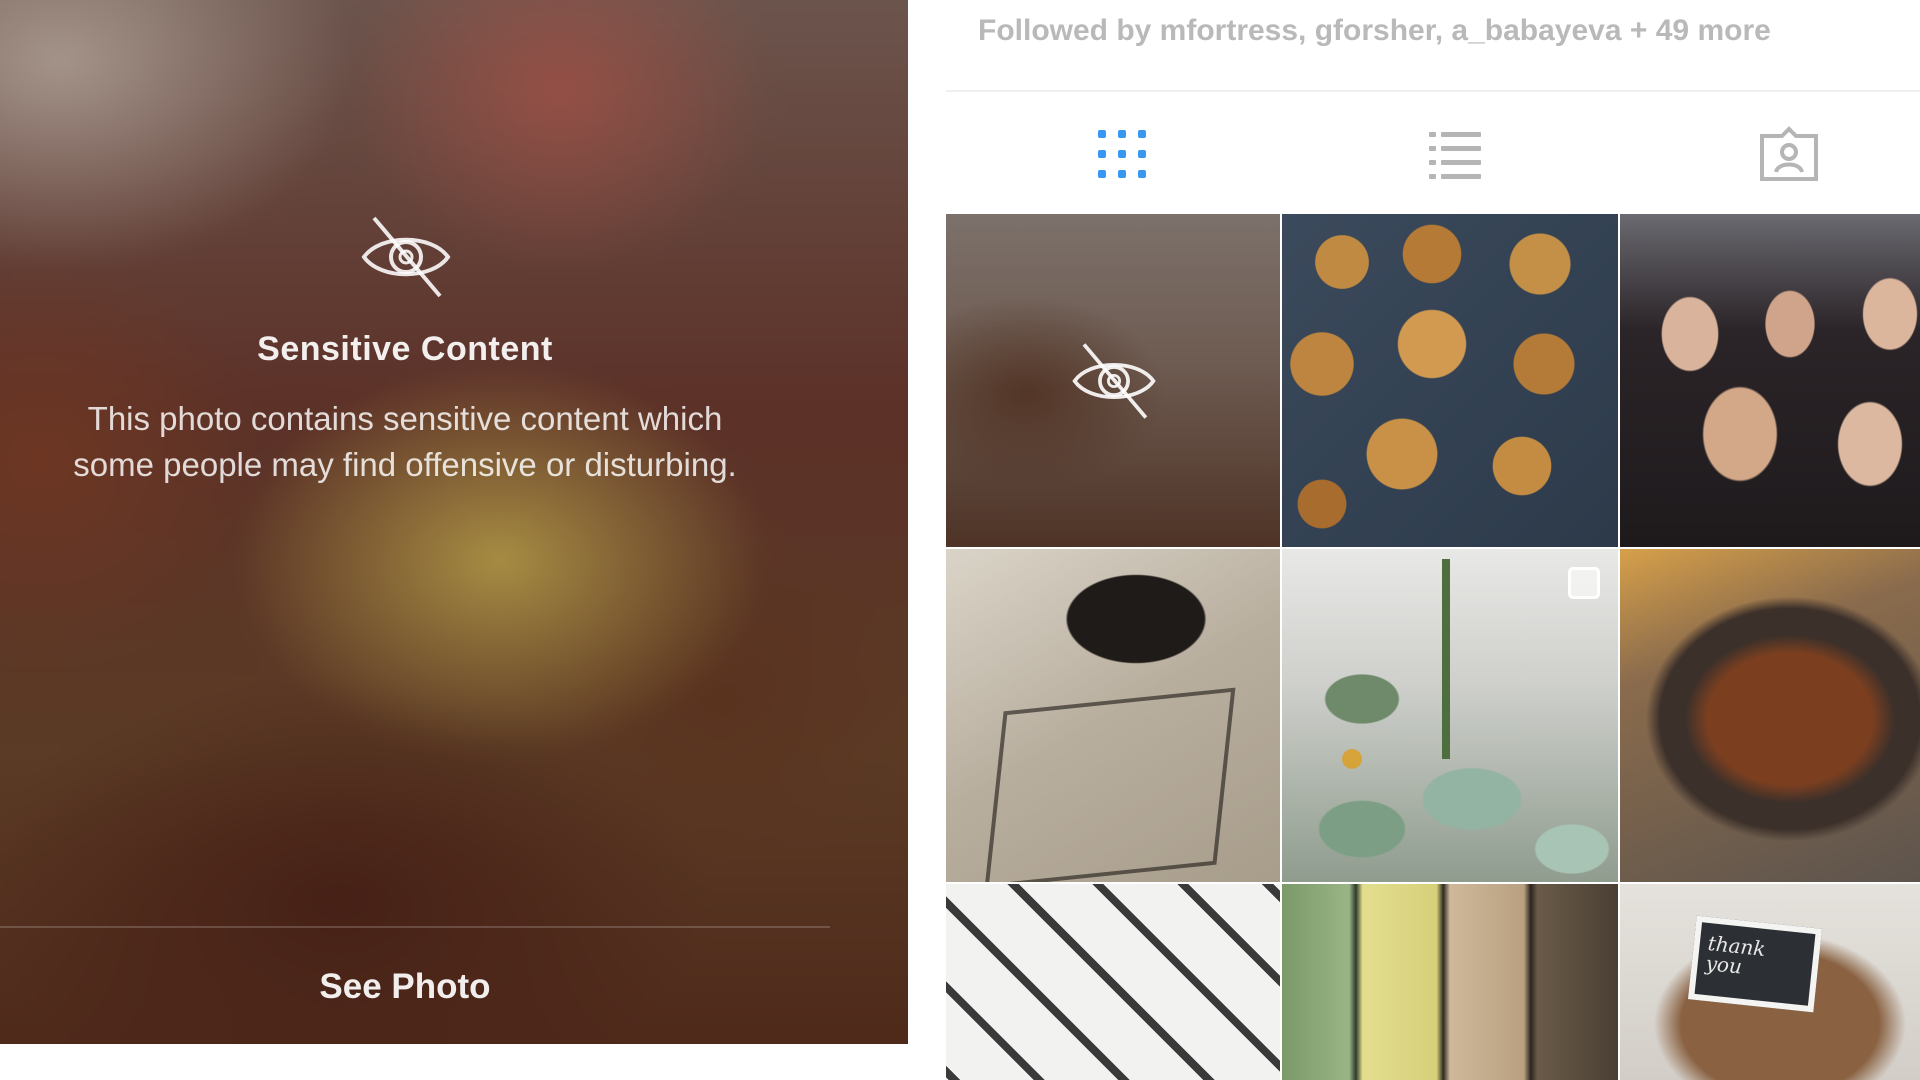  What do you see at coordinates (1113, 715) in the screenshot?
I see `grid-photo-chair-shadow` at bounding box center [1113, 715].